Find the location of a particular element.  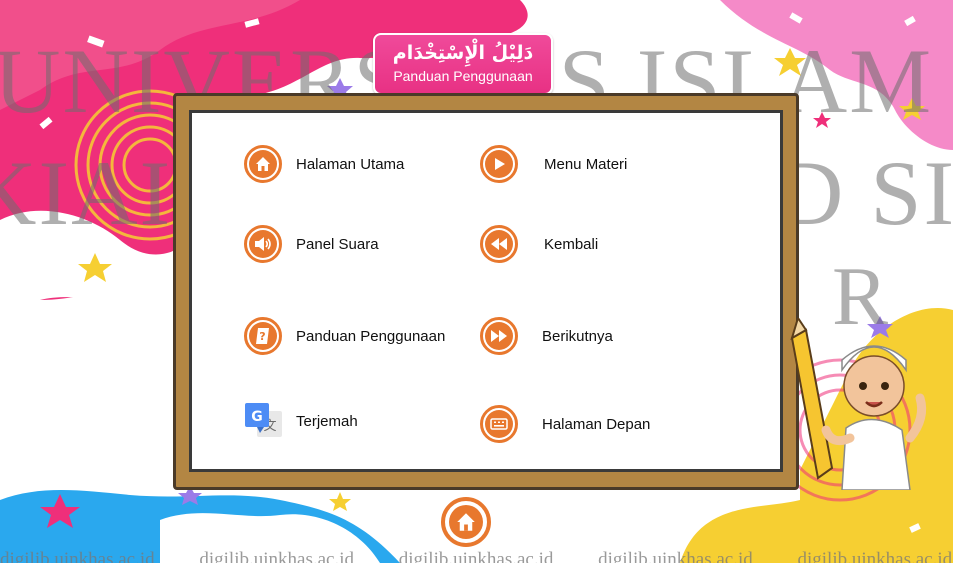

translate-icon: 文 G is located at coordinates (264, 421).